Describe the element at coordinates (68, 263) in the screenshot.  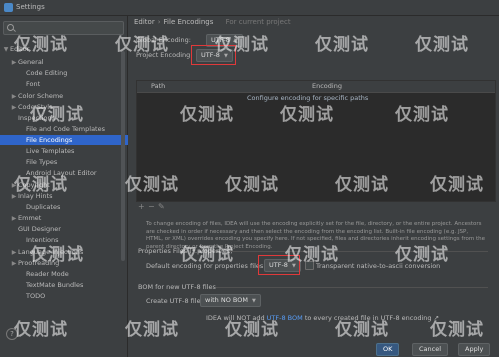
I see `sidebar-item: ▶ Proofreading` at that location.